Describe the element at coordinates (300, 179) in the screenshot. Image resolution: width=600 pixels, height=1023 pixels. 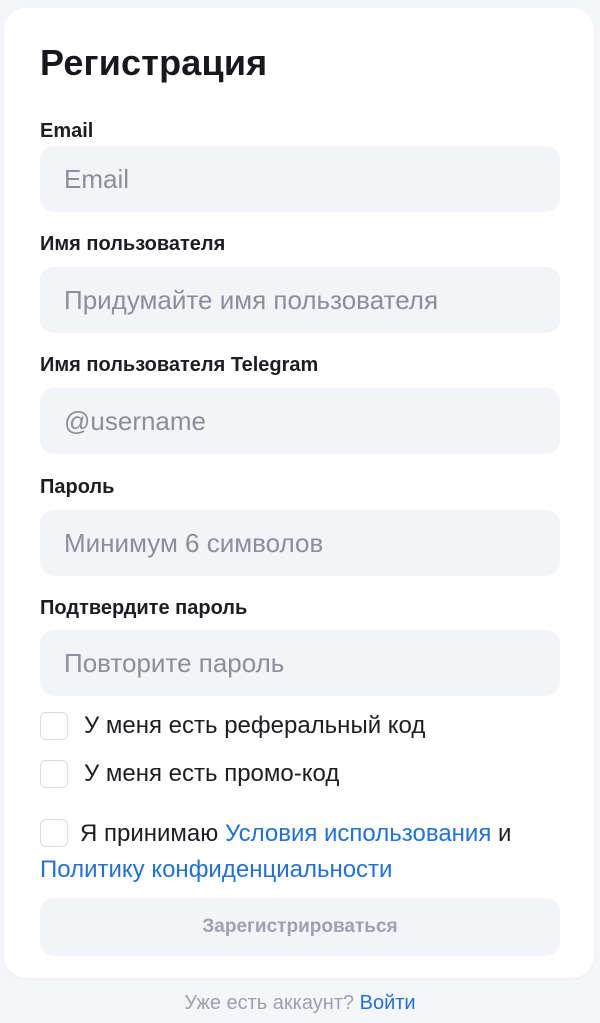
I see `email-field` at that location.